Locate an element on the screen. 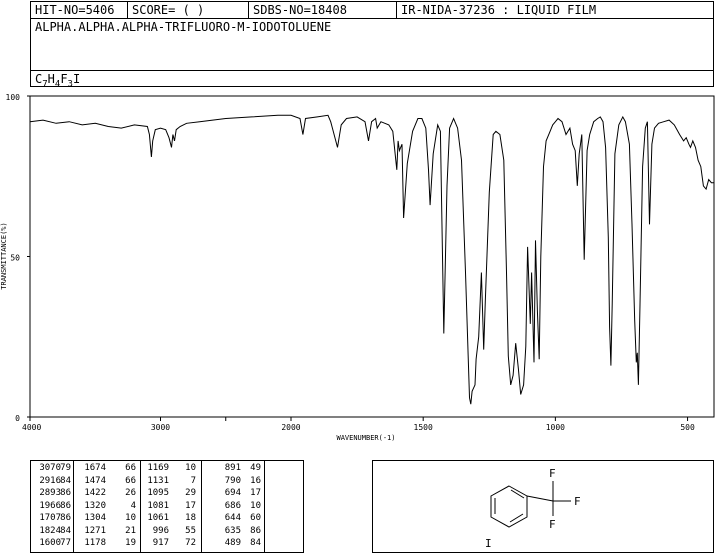 The image size is (715, 553). peak-wavenumber: 1966 is located at coordinates (50, 505).